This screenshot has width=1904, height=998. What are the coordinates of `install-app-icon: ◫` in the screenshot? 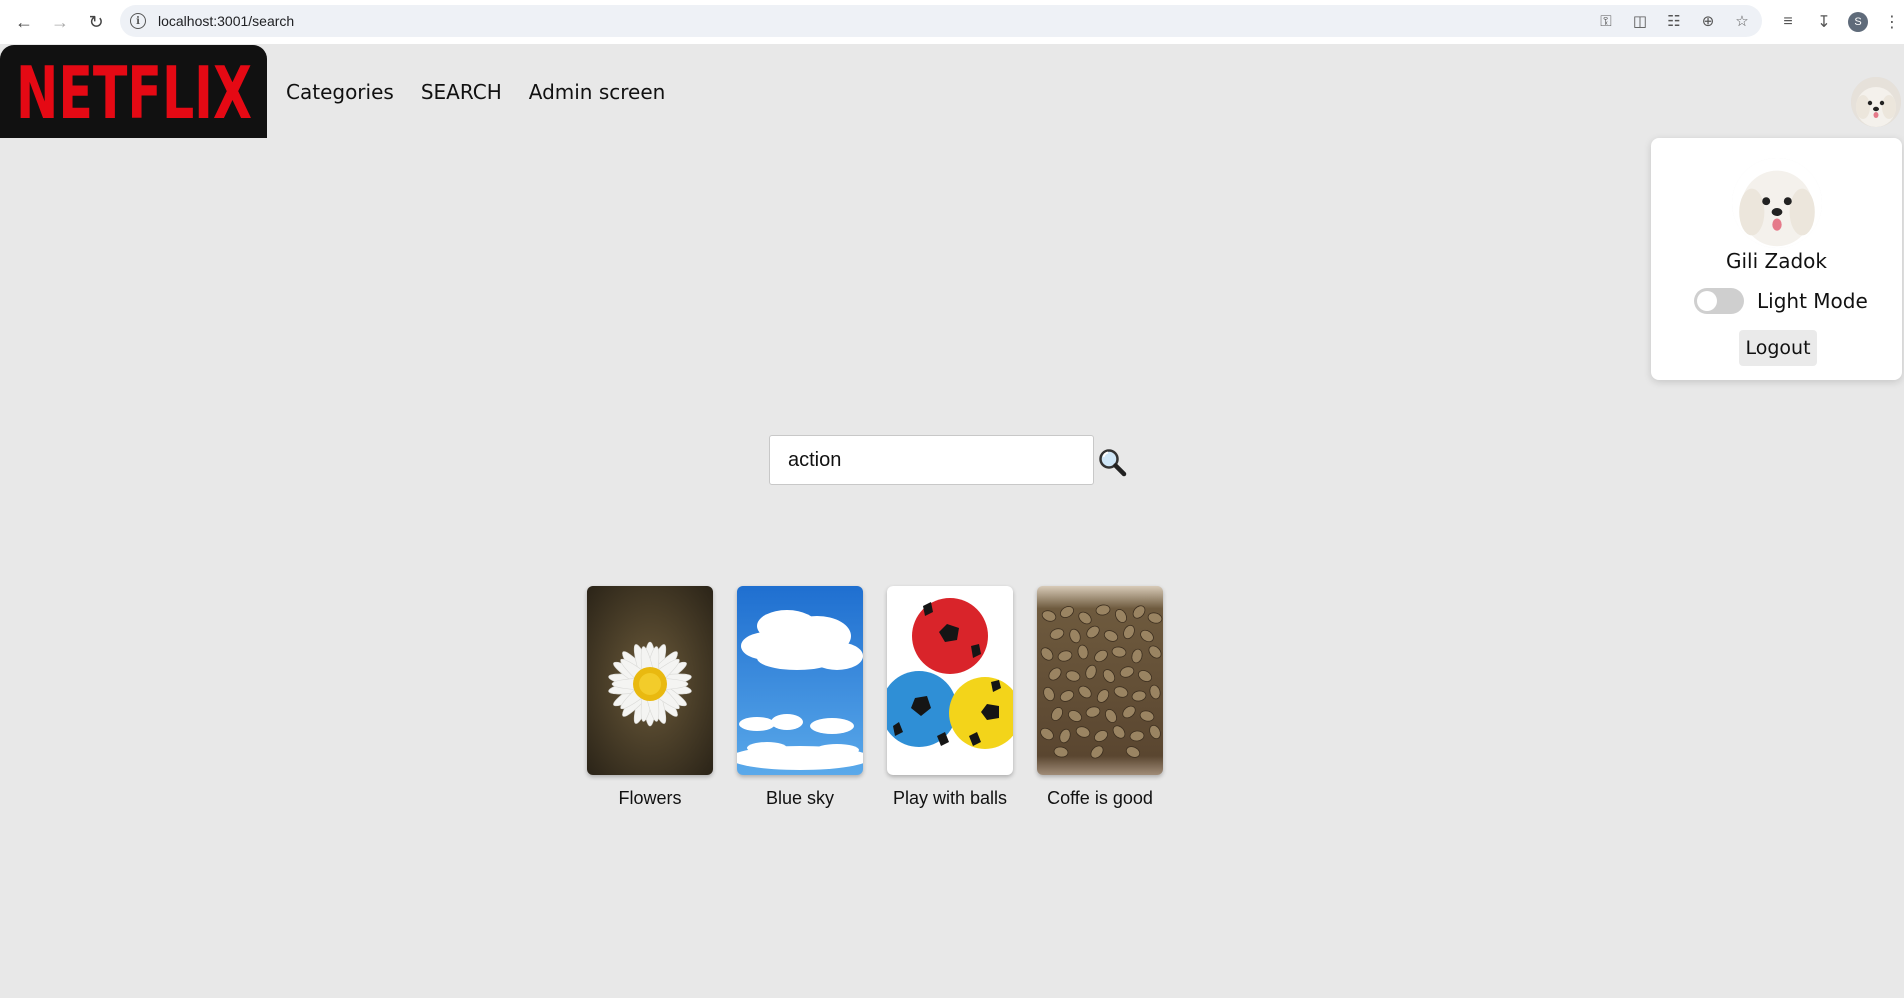 It's located at (1640, 21).